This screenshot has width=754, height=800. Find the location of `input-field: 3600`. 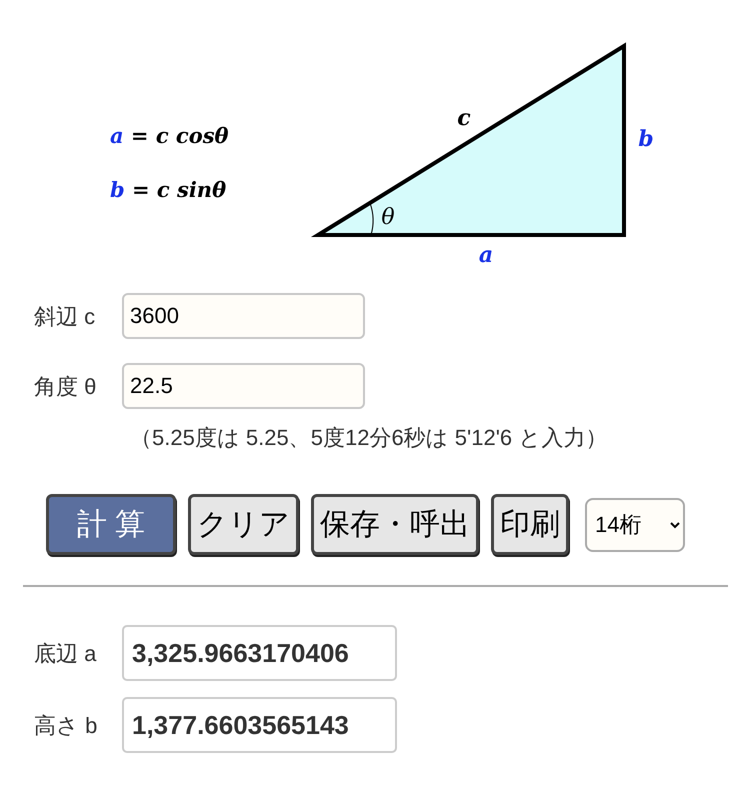

input-field: 3600 is located at coordinates (243, 316).